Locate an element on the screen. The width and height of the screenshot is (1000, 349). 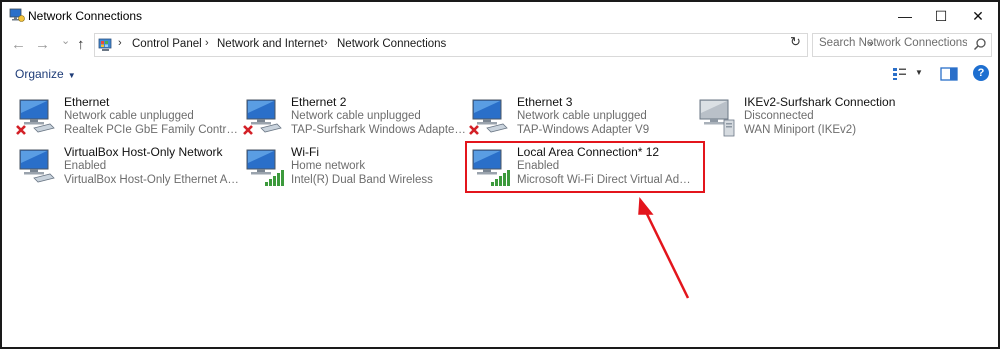
title-bar: Network Connections — ☐ ✕ is located at coordinates (500, 16).